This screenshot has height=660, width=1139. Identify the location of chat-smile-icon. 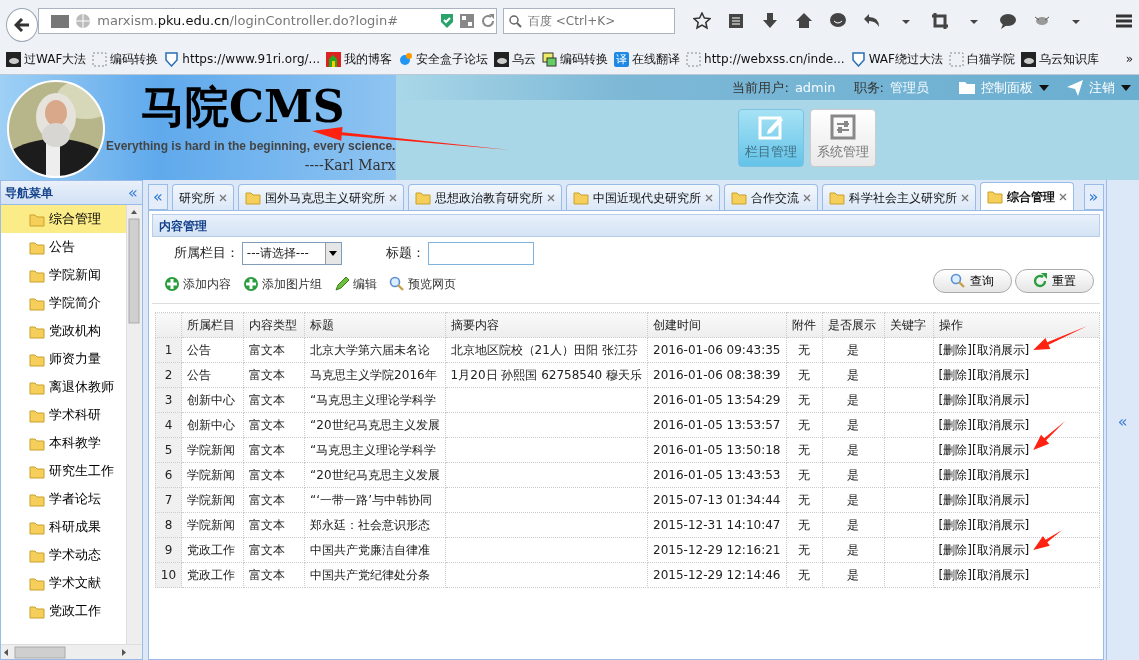
(838, 21).